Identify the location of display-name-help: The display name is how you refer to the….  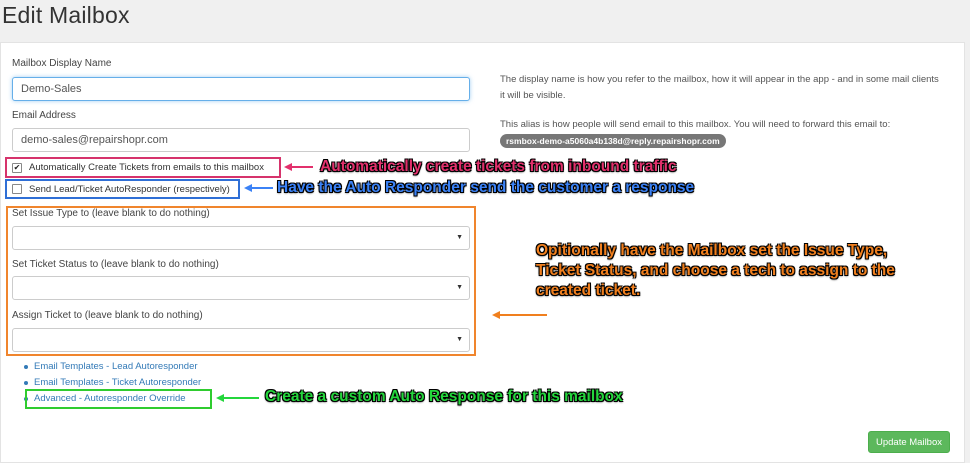
(719, 87).